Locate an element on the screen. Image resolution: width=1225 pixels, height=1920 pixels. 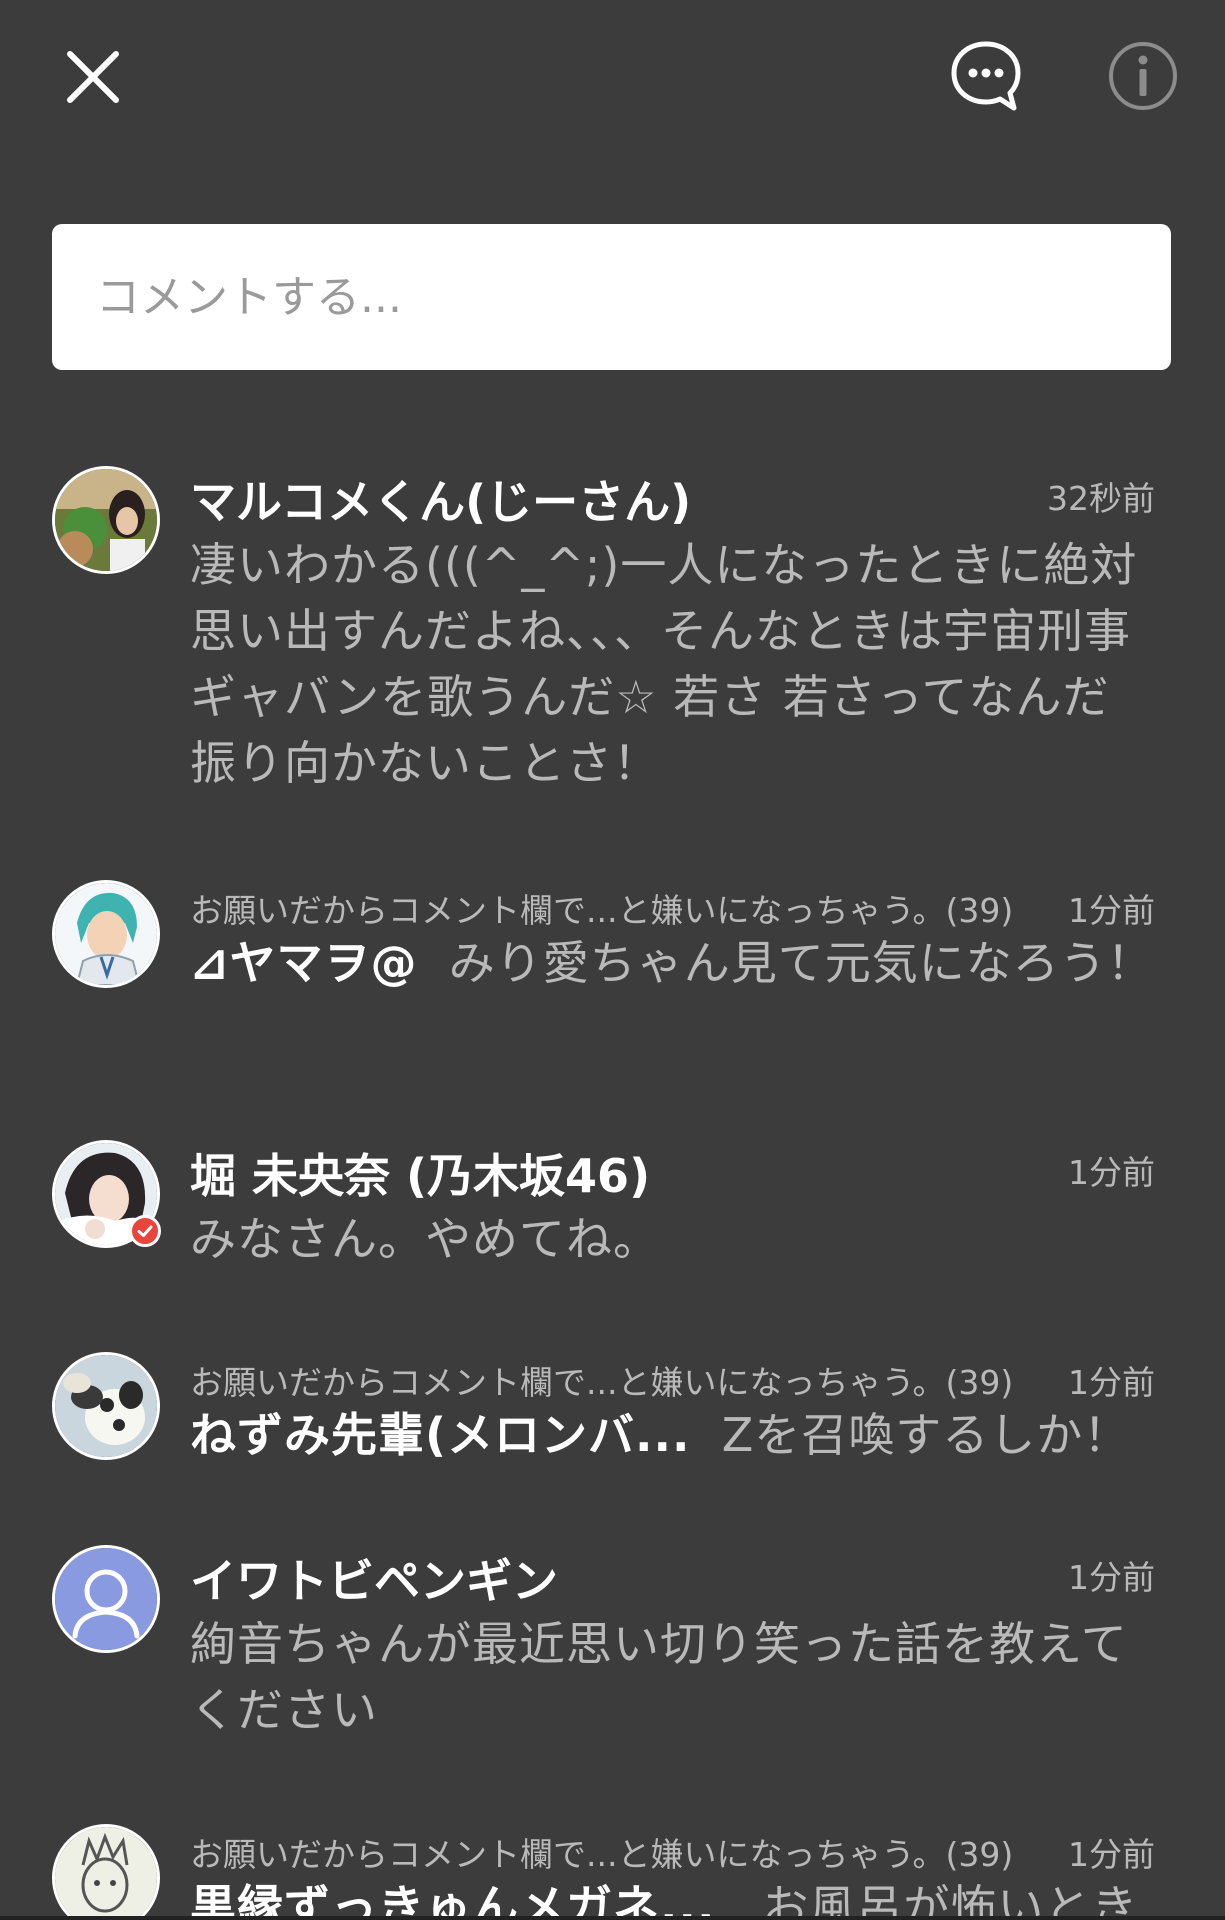
comment-text-block: ⊿ヤマヲ@ みり愛ちゃん見て元気になろう！ is located at coordinates (677, 963).